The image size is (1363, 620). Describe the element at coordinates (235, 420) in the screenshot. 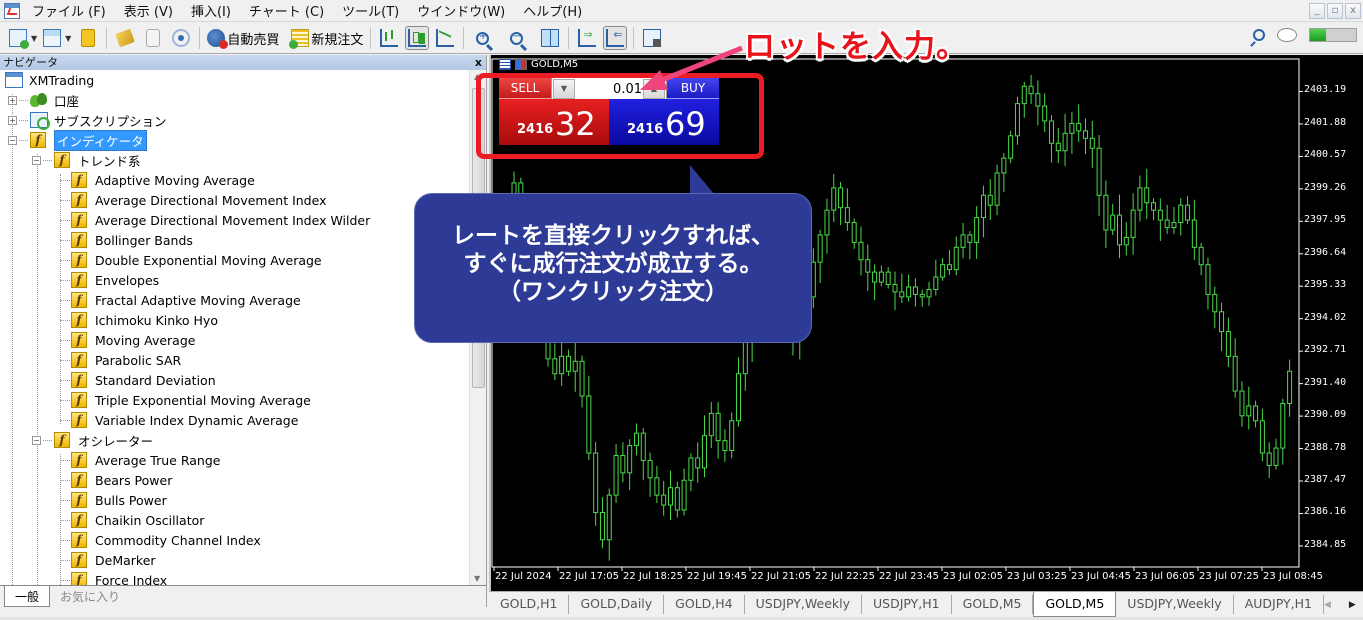

I see `tree-indicator-item: f Variable Index Dynamic Average` at that location.